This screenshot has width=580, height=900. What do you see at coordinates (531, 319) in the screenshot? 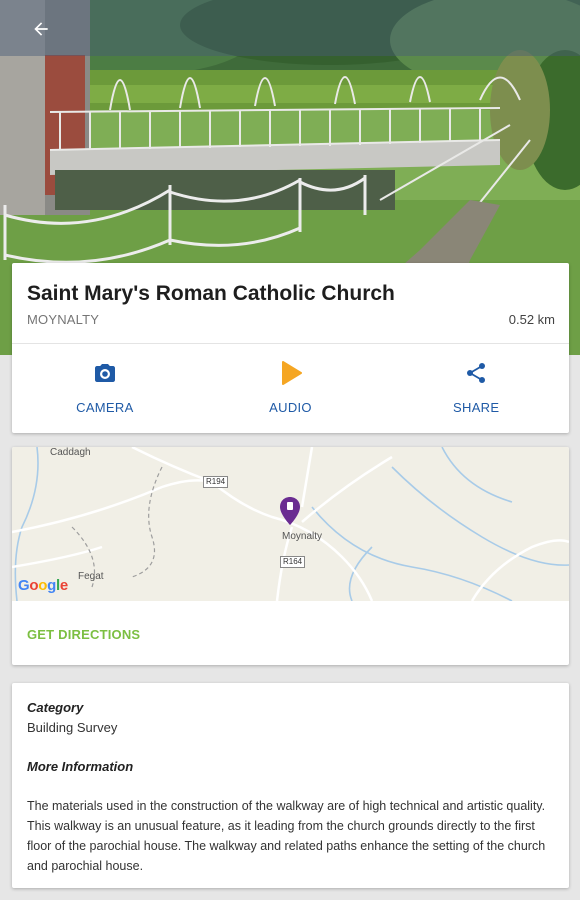
I see `poi-distance: 0.52 km` at bounding box center [531, 319].